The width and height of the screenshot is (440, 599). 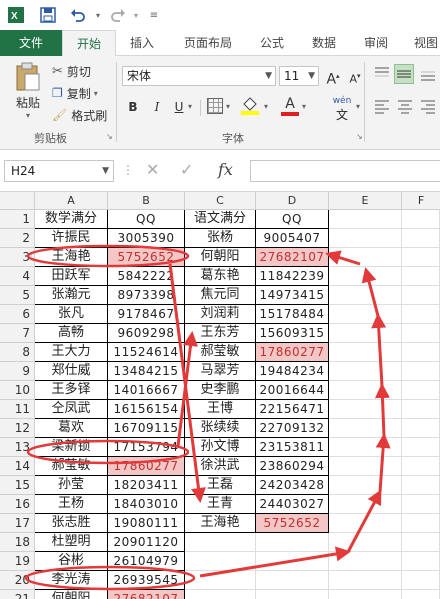 What do you see at coordinates (71, 314) in the screenshot?
I see `cell-a6: 张凡` at bounding box center [71, 314].